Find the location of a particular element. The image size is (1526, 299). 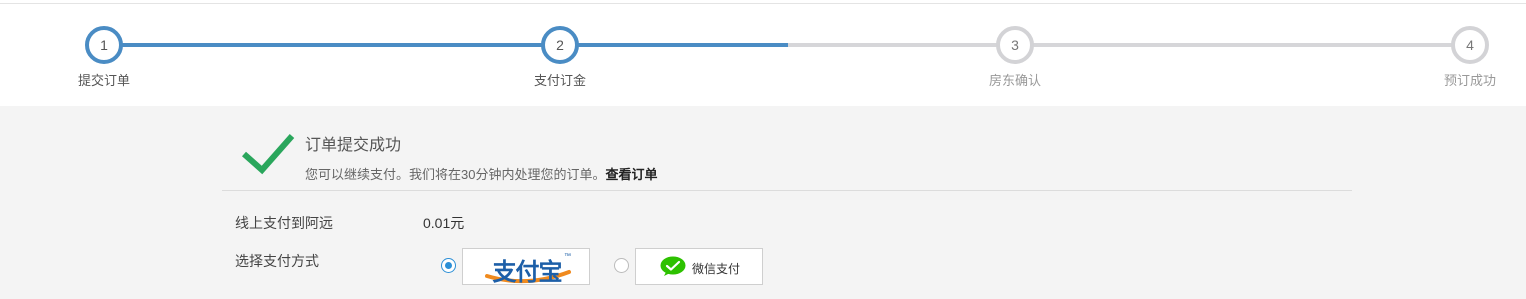

step-number: 4 is located at coordinates (1470, 45).